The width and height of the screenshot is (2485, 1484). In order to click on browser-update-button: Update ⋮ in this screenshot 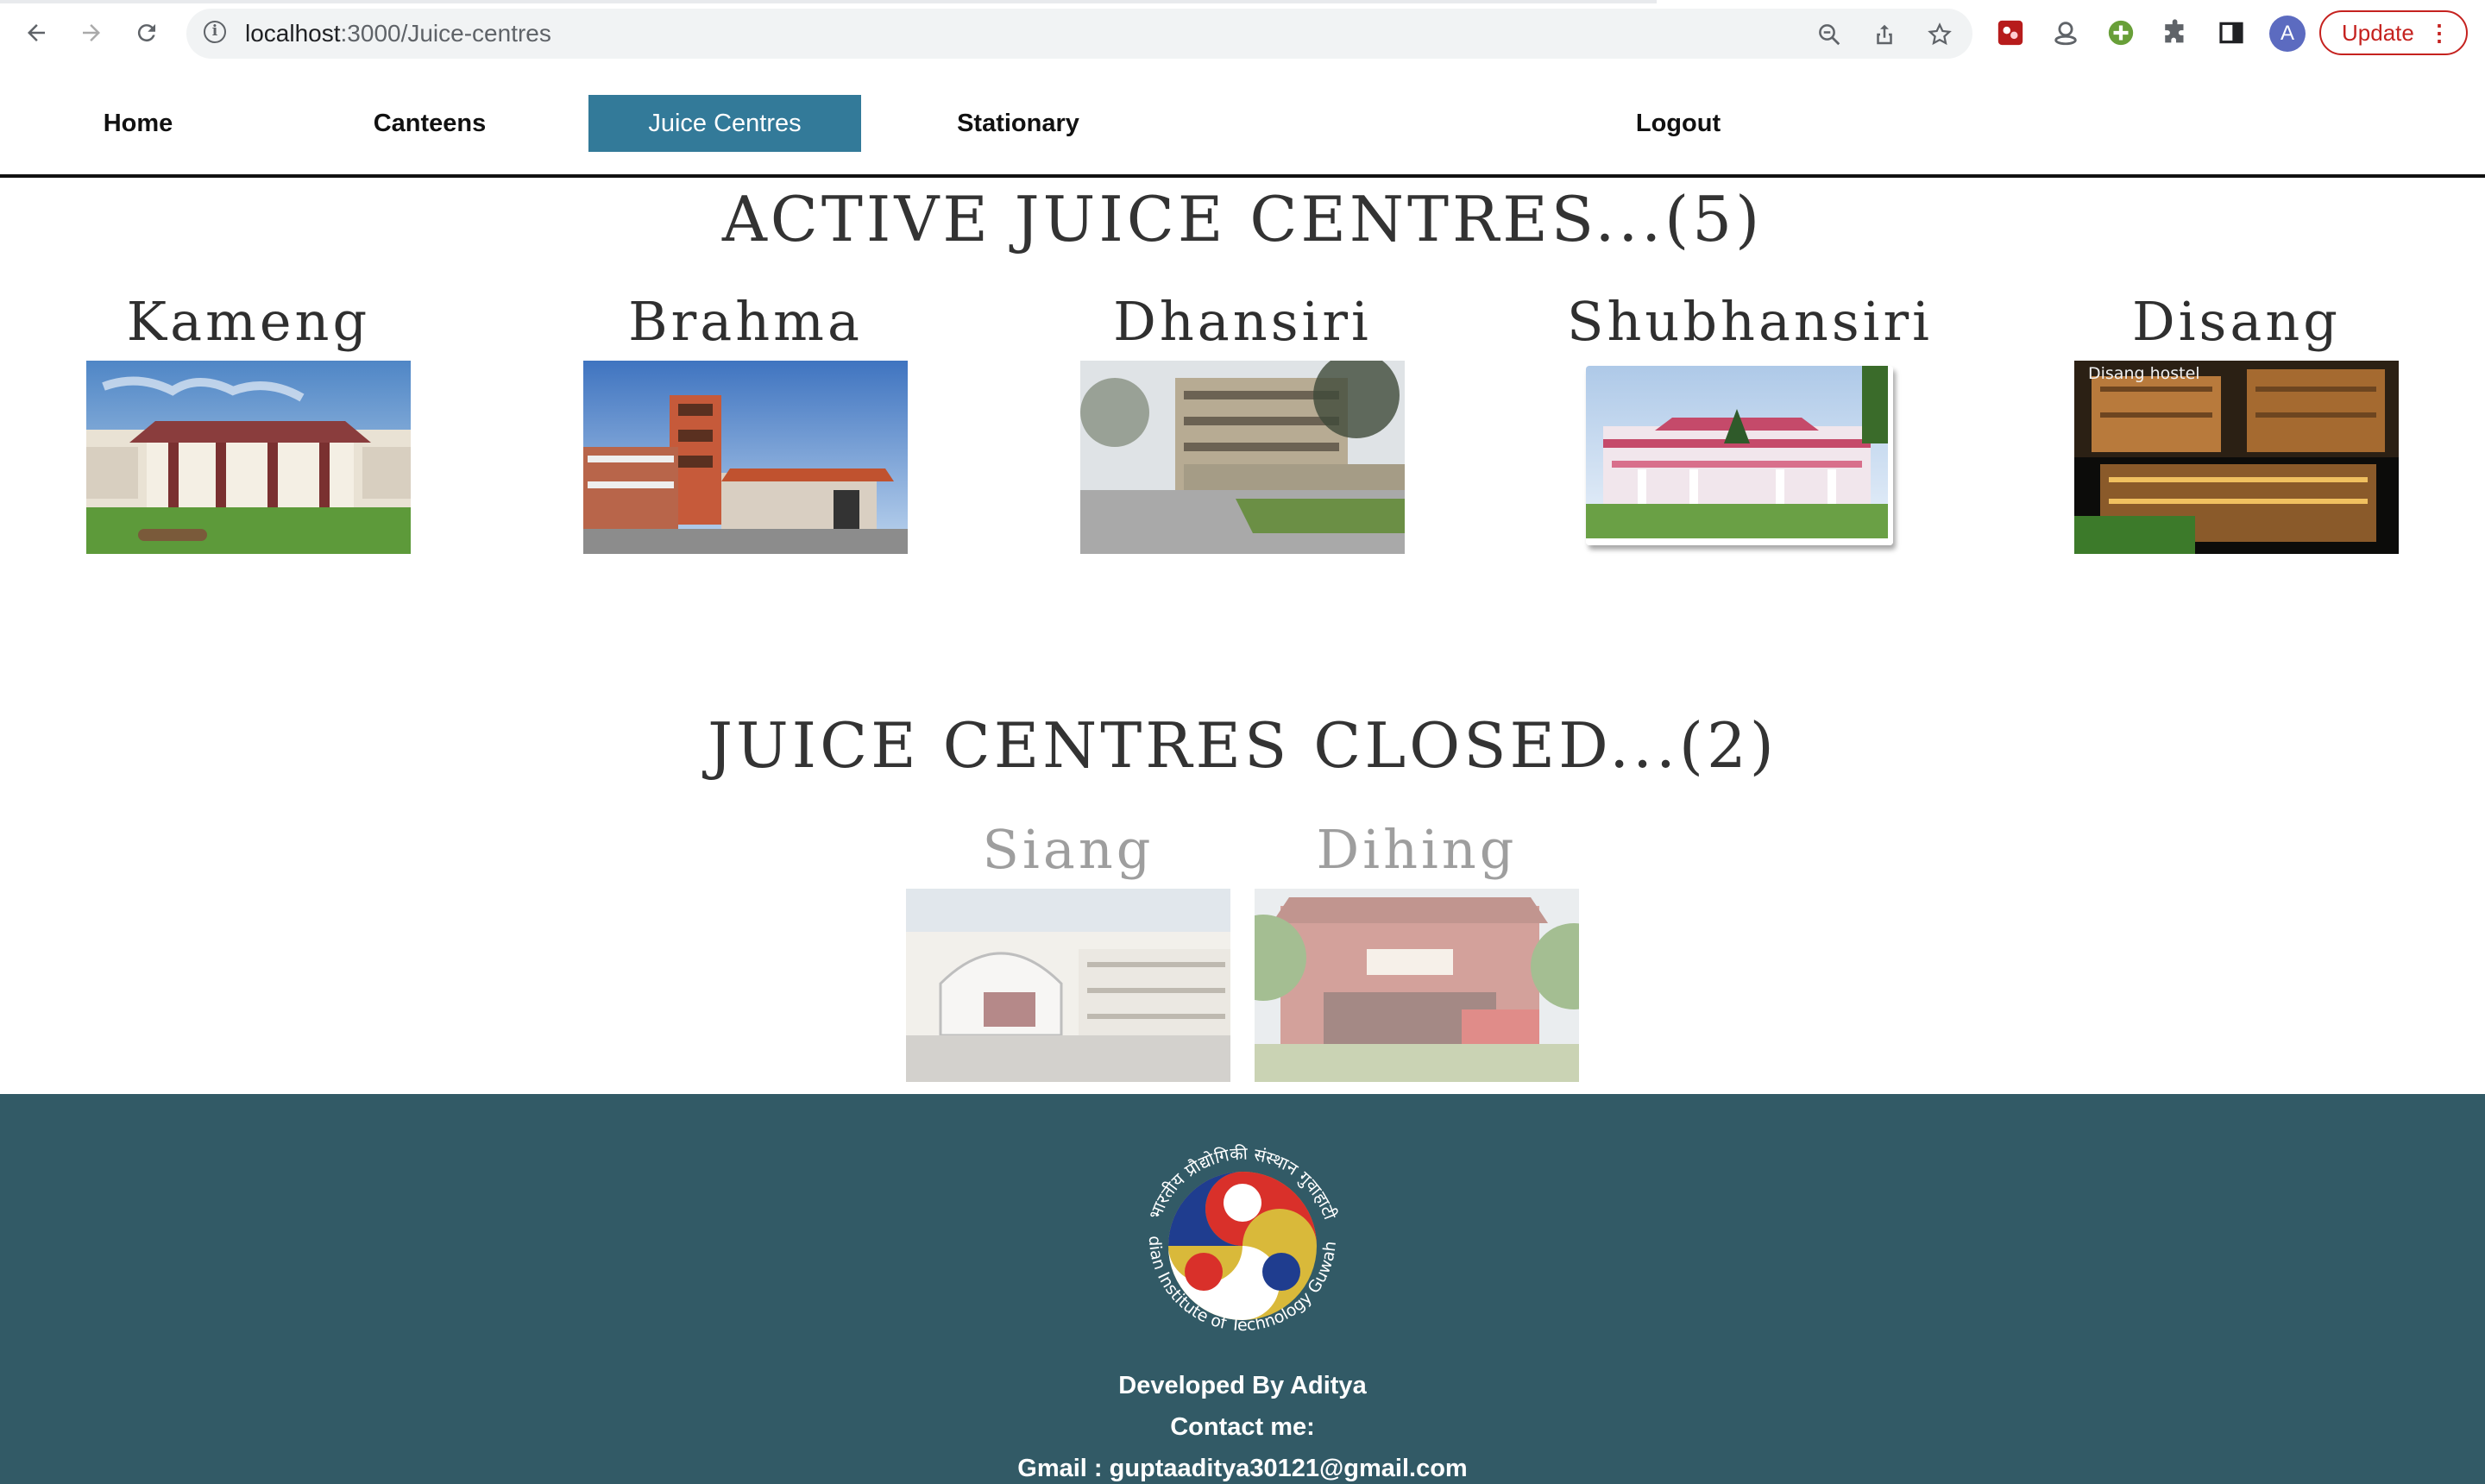, I will do `click(2393, 32)`.